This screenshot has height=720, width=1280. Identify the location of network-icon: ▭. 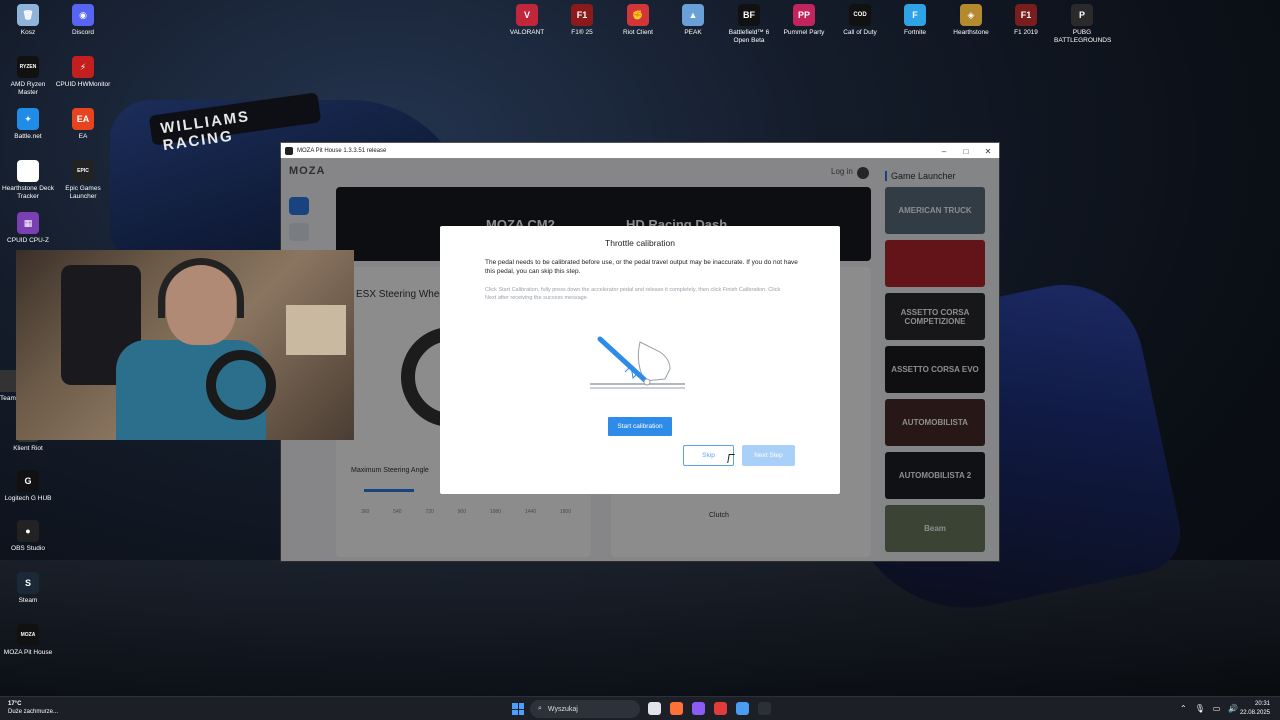
(1217, 708).